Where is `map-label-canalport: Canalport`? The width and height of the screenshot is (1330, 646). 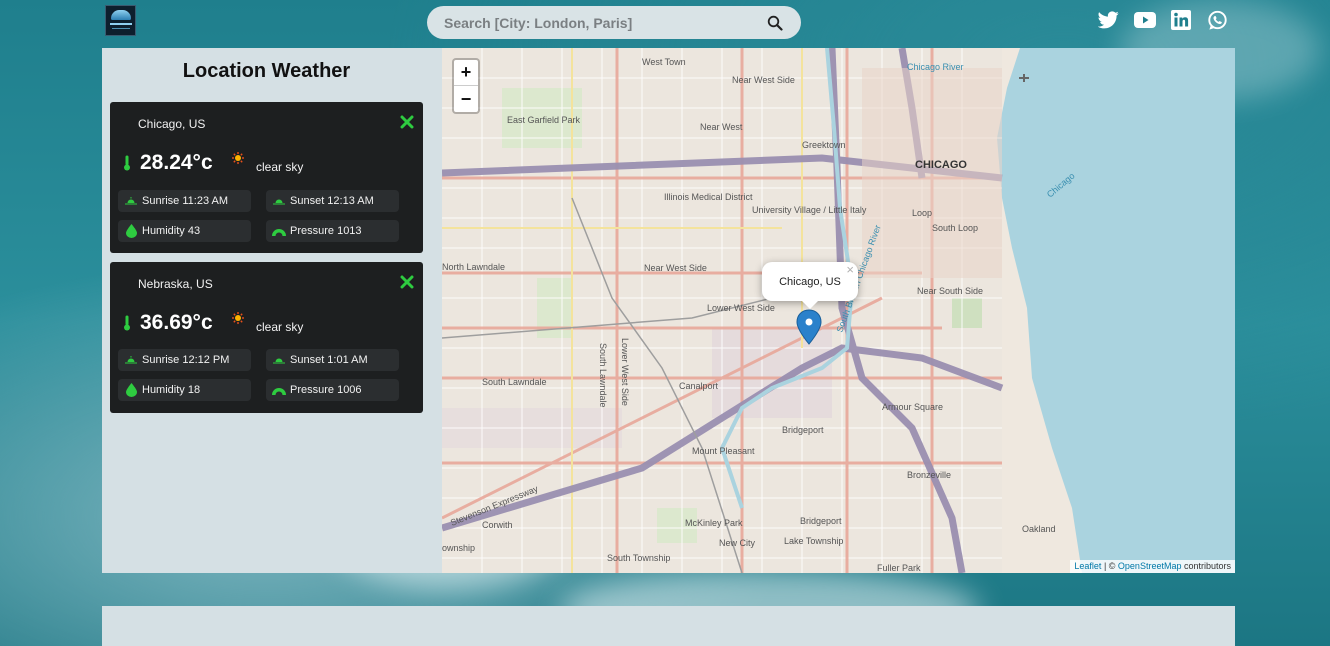 map-label-canalport: Canalport is located at coordinates (699, 386).